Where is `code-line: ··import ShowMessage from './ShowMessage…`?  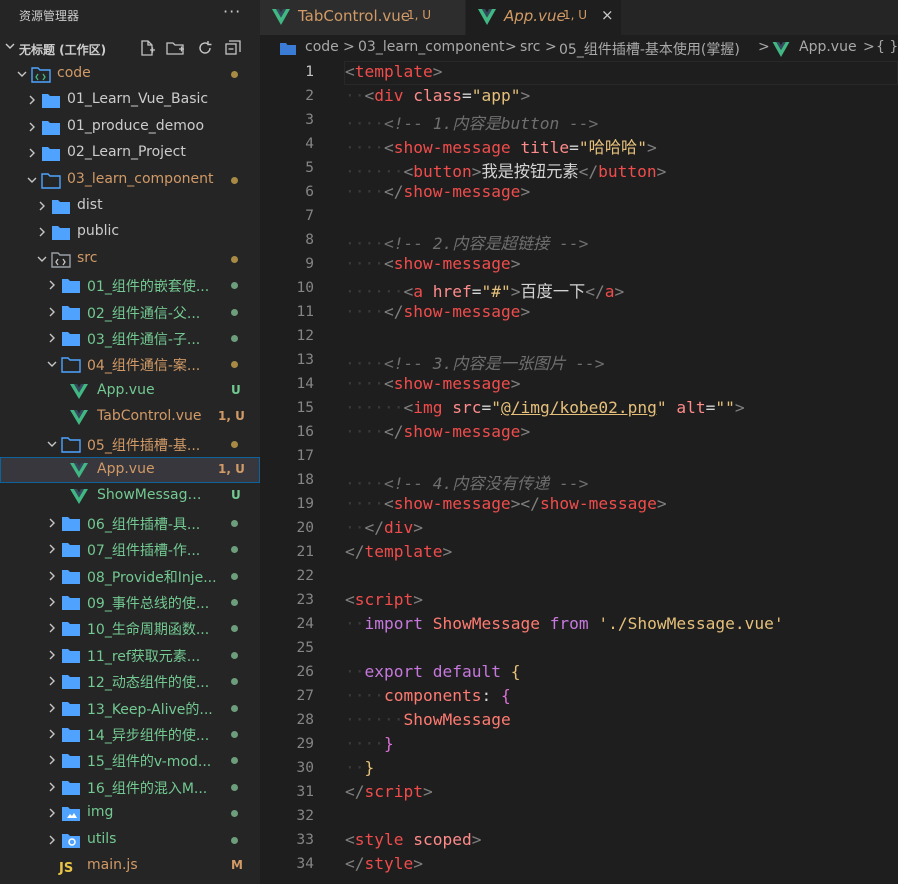 code-line: ··import ShowMessage from './ShowMessage… is located at coordinates (564, 623).